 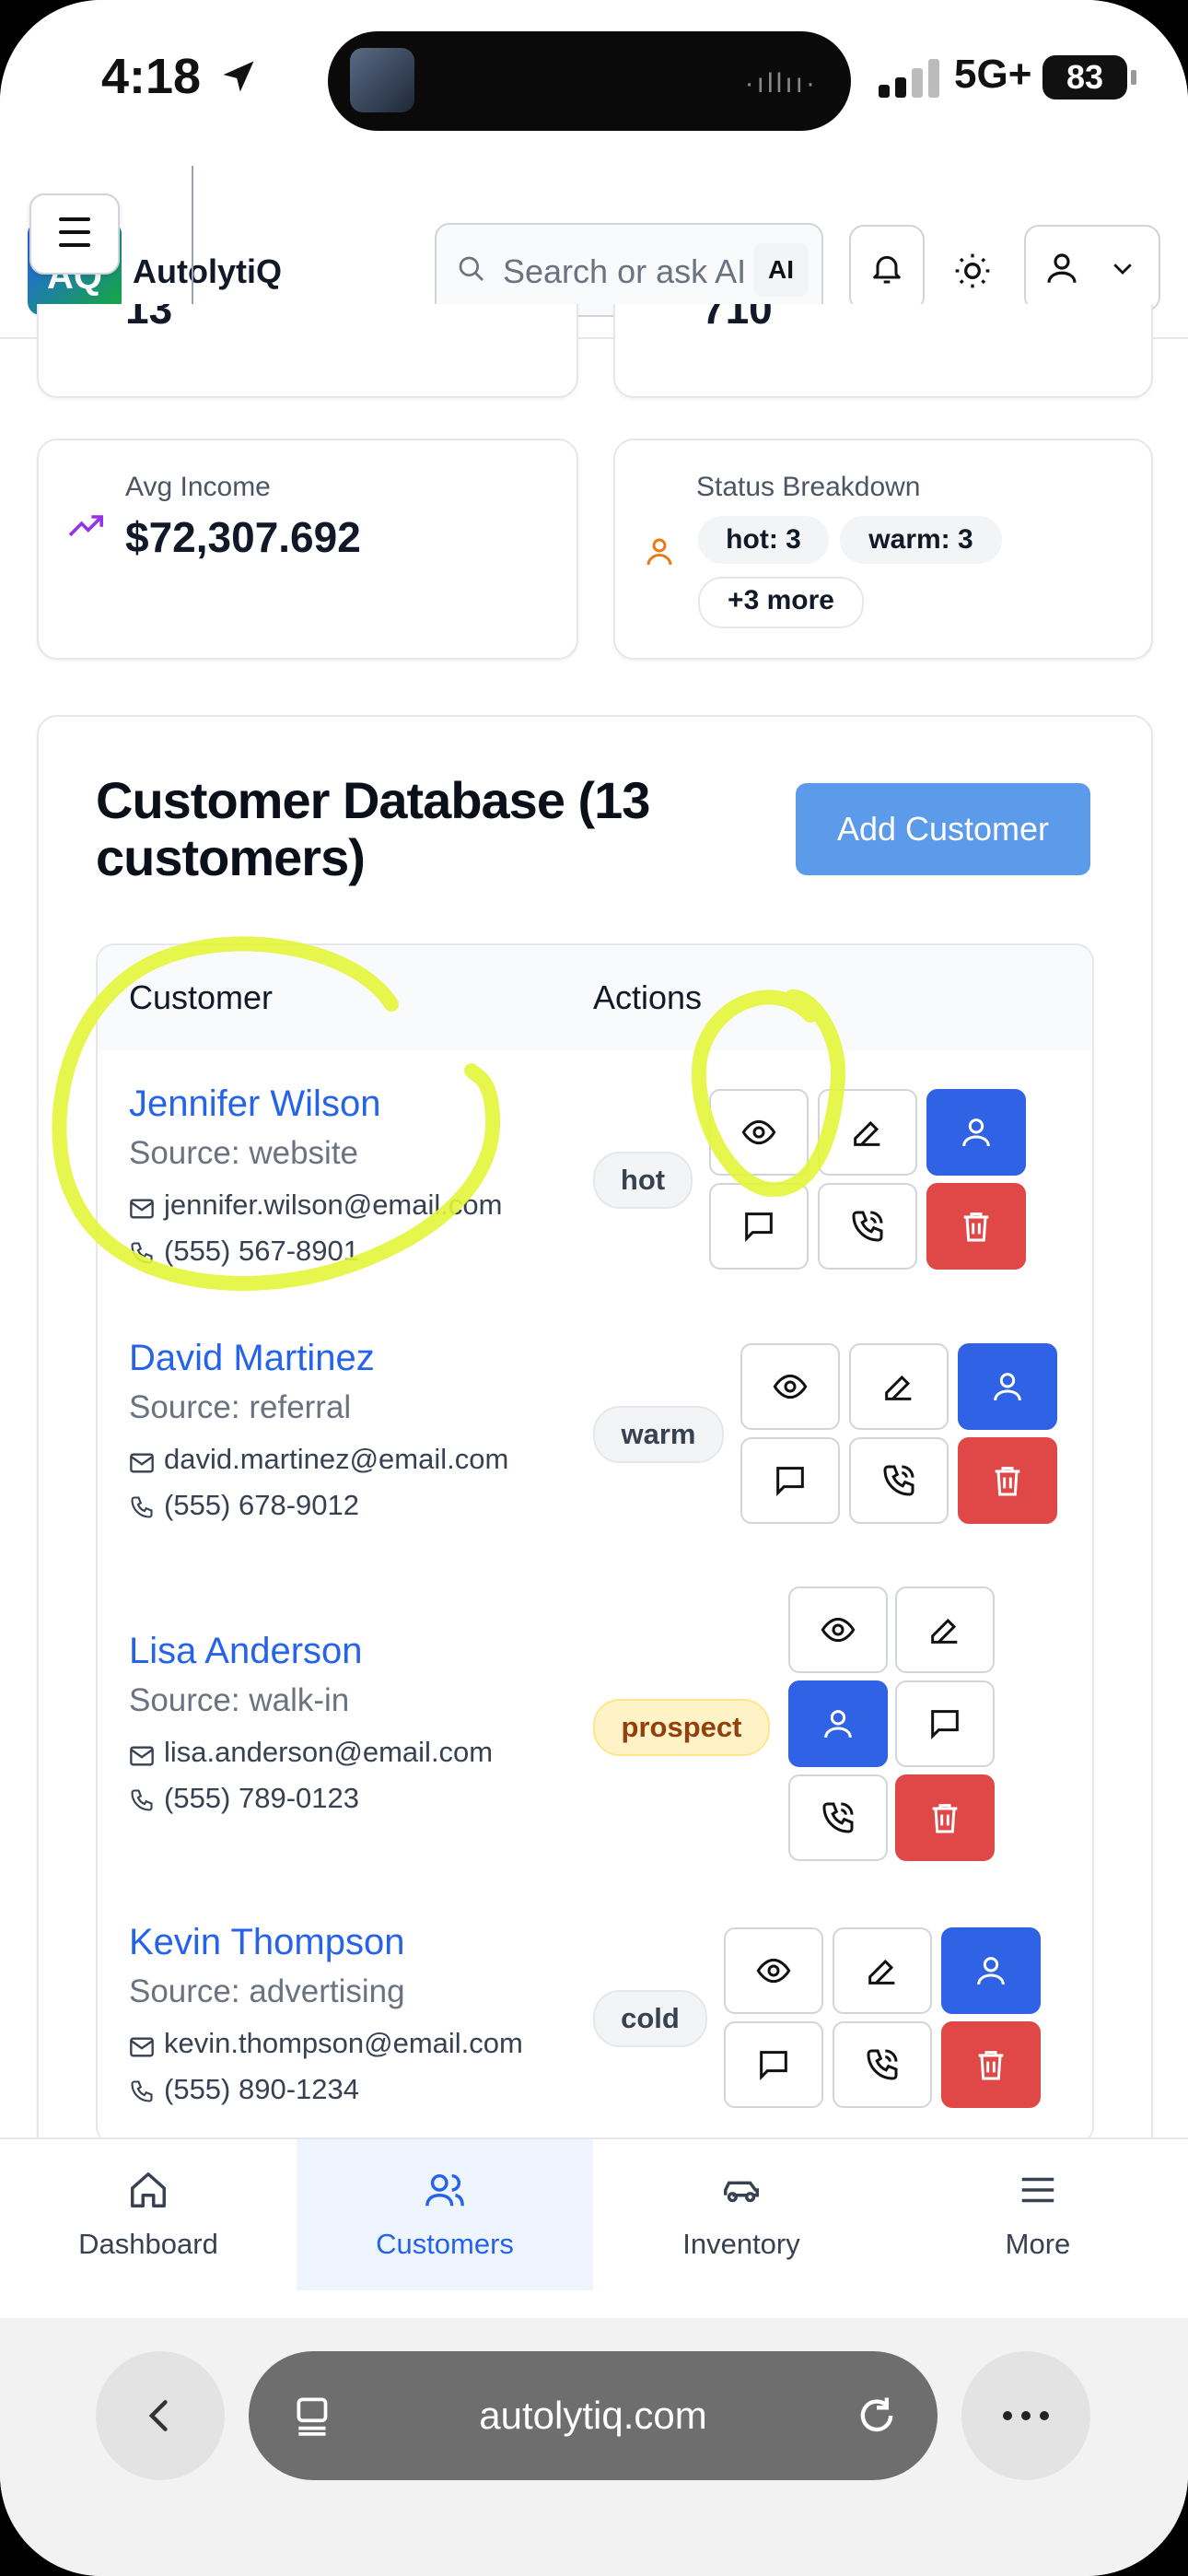 I want to click on customer-phone: (555) 567-8901, so click(x=261, y=1251).